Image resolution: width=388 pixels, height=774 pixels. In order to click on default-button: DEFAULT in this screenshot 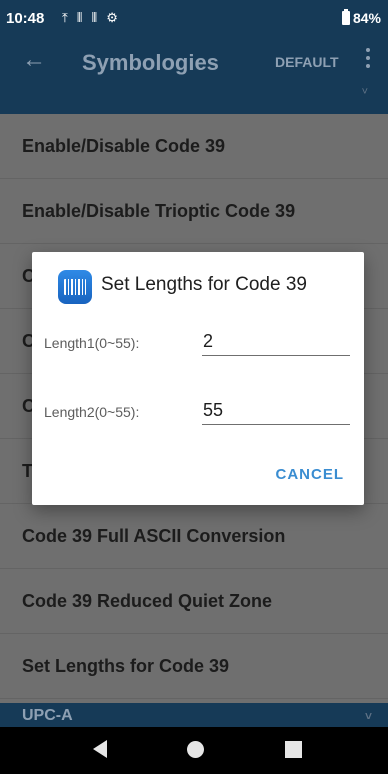, I will do `click(307, 62)`.